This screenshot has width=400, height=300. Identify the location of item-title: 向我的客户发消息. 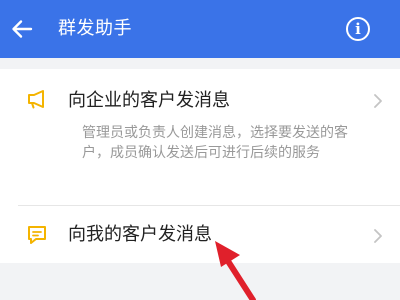
(140, 234).